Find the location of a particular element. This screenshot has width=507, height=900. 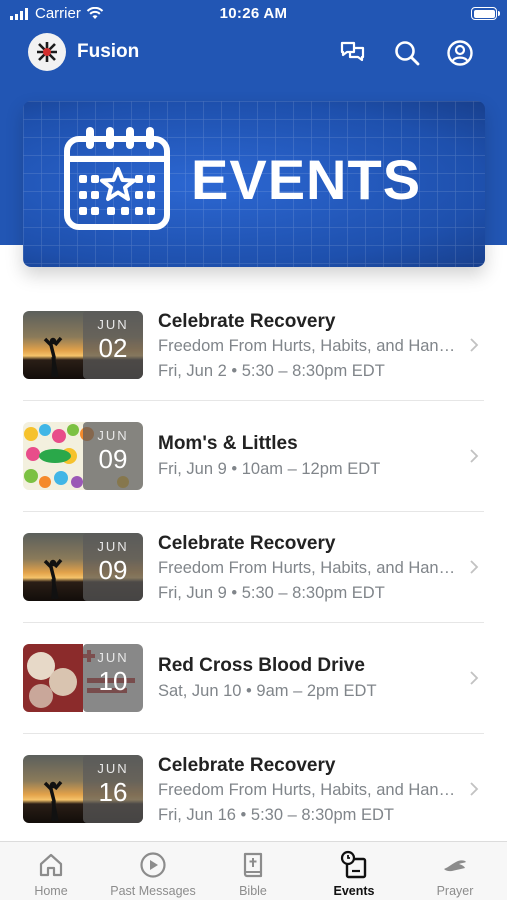

tab-past-messages: Past Messages is located at coordinates (153, 871).